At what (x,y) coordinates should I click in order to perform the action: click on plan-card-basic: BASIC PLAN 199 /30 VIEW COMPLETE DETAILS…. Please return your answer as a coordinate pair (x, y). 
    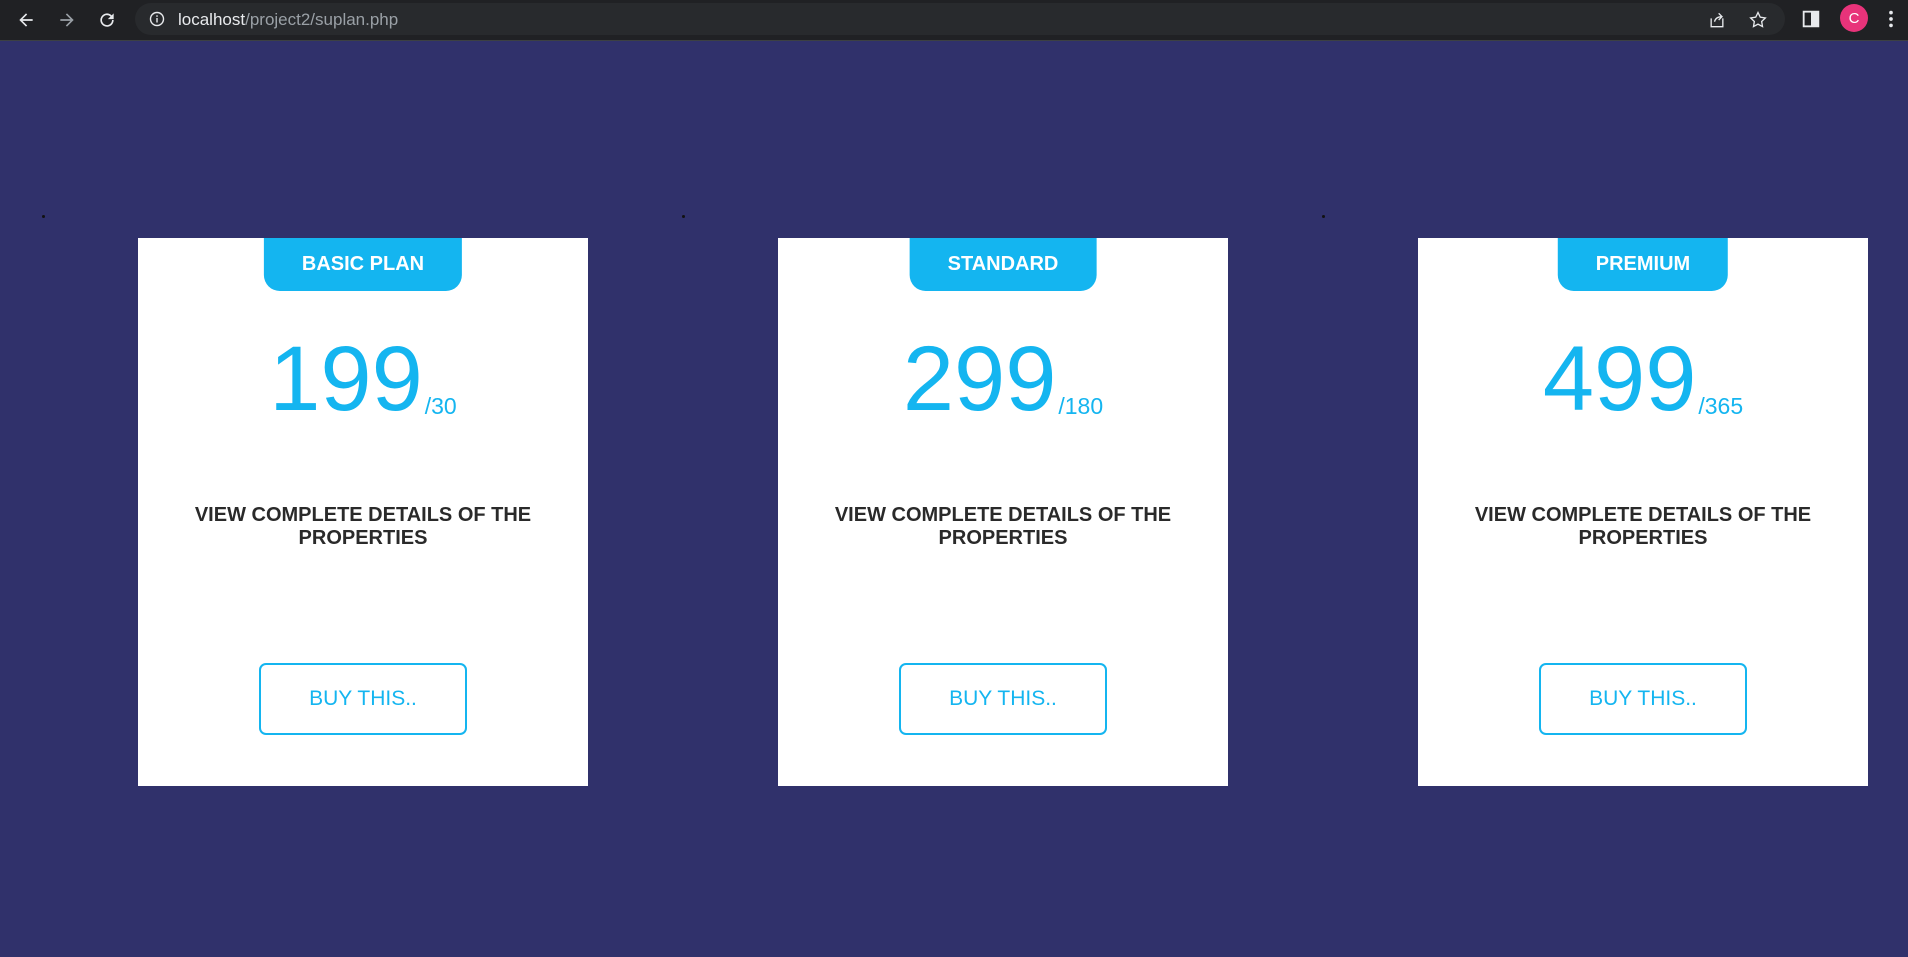
    Looking at the image, I should click on (363, 512).